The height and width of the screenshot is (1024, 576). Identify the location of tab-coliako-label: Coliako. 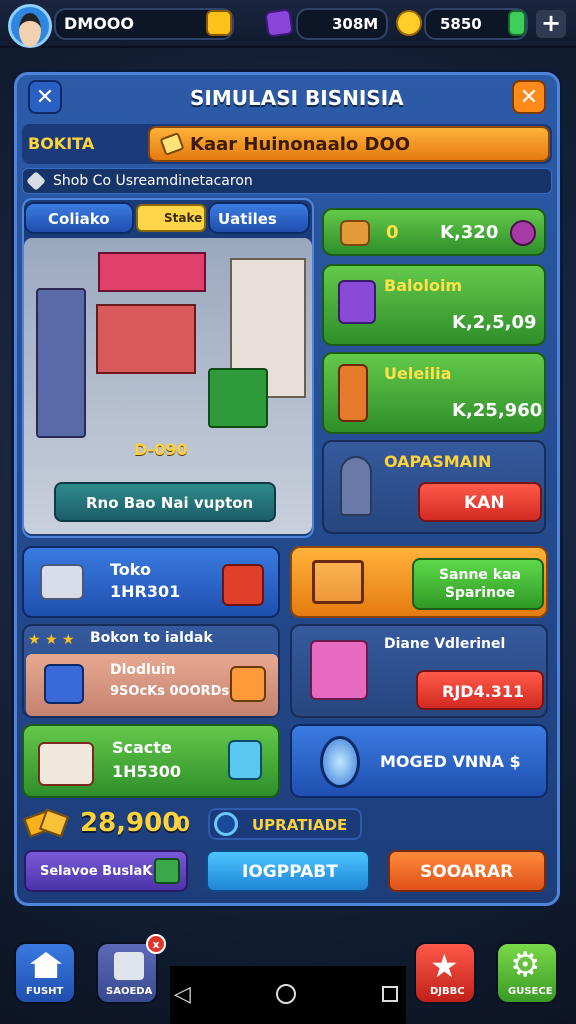
(79, 219).